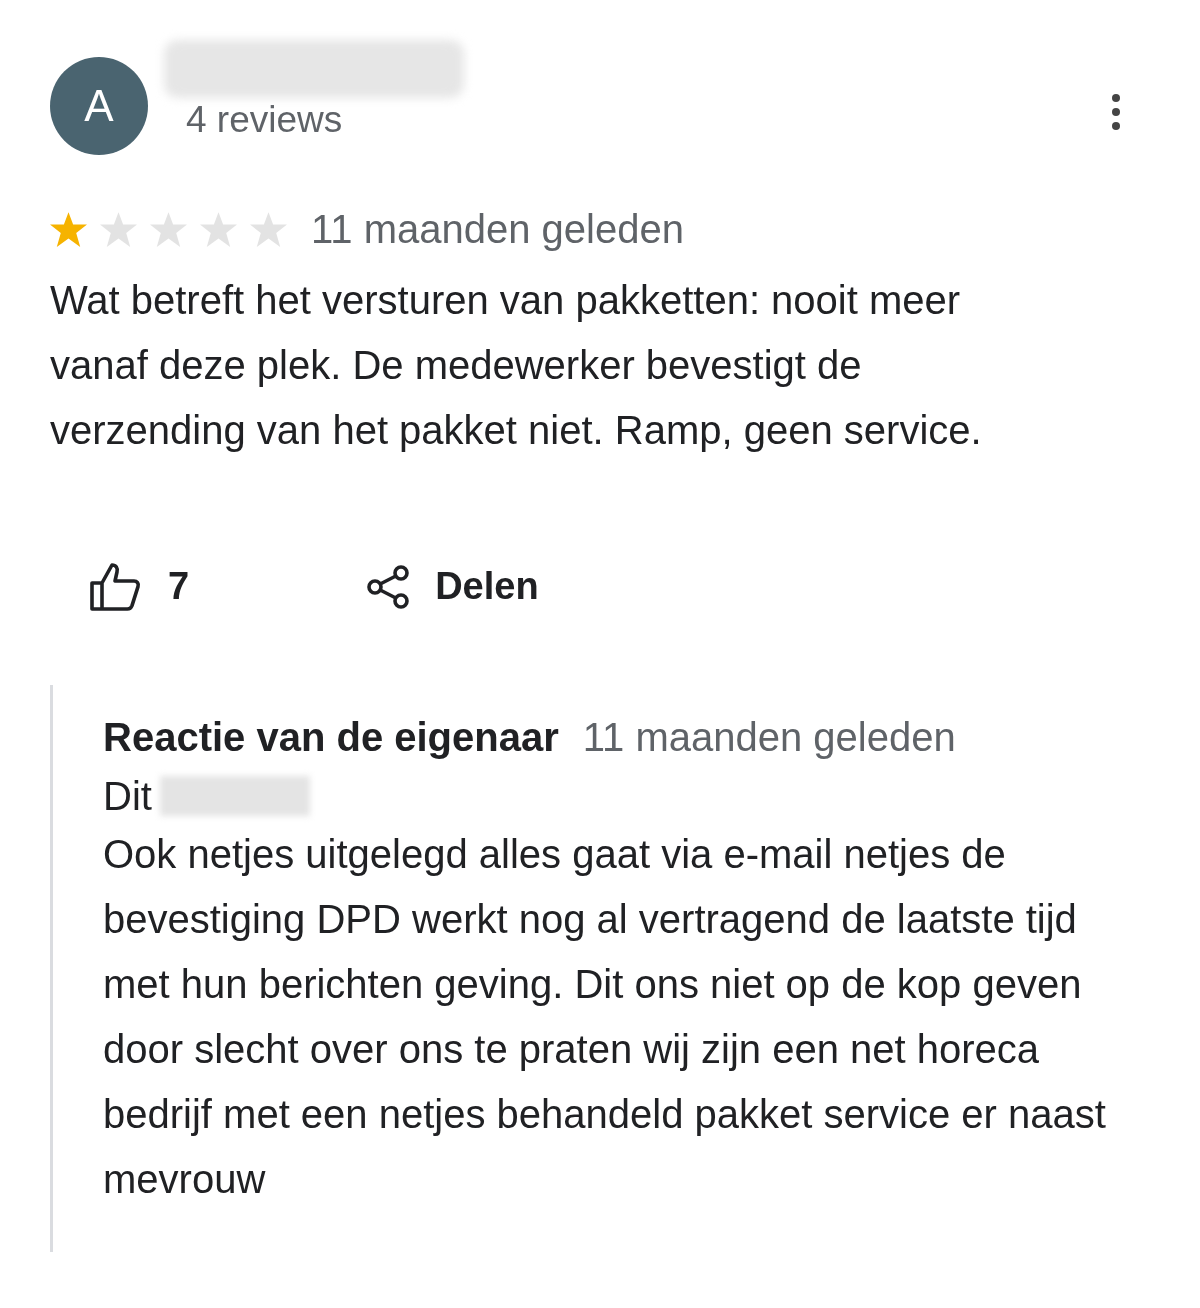 This screenshot has width=1200, height=1308. Describe the element at coordinates (388, 586) in the screenshot. I see `share-icon` at that location.